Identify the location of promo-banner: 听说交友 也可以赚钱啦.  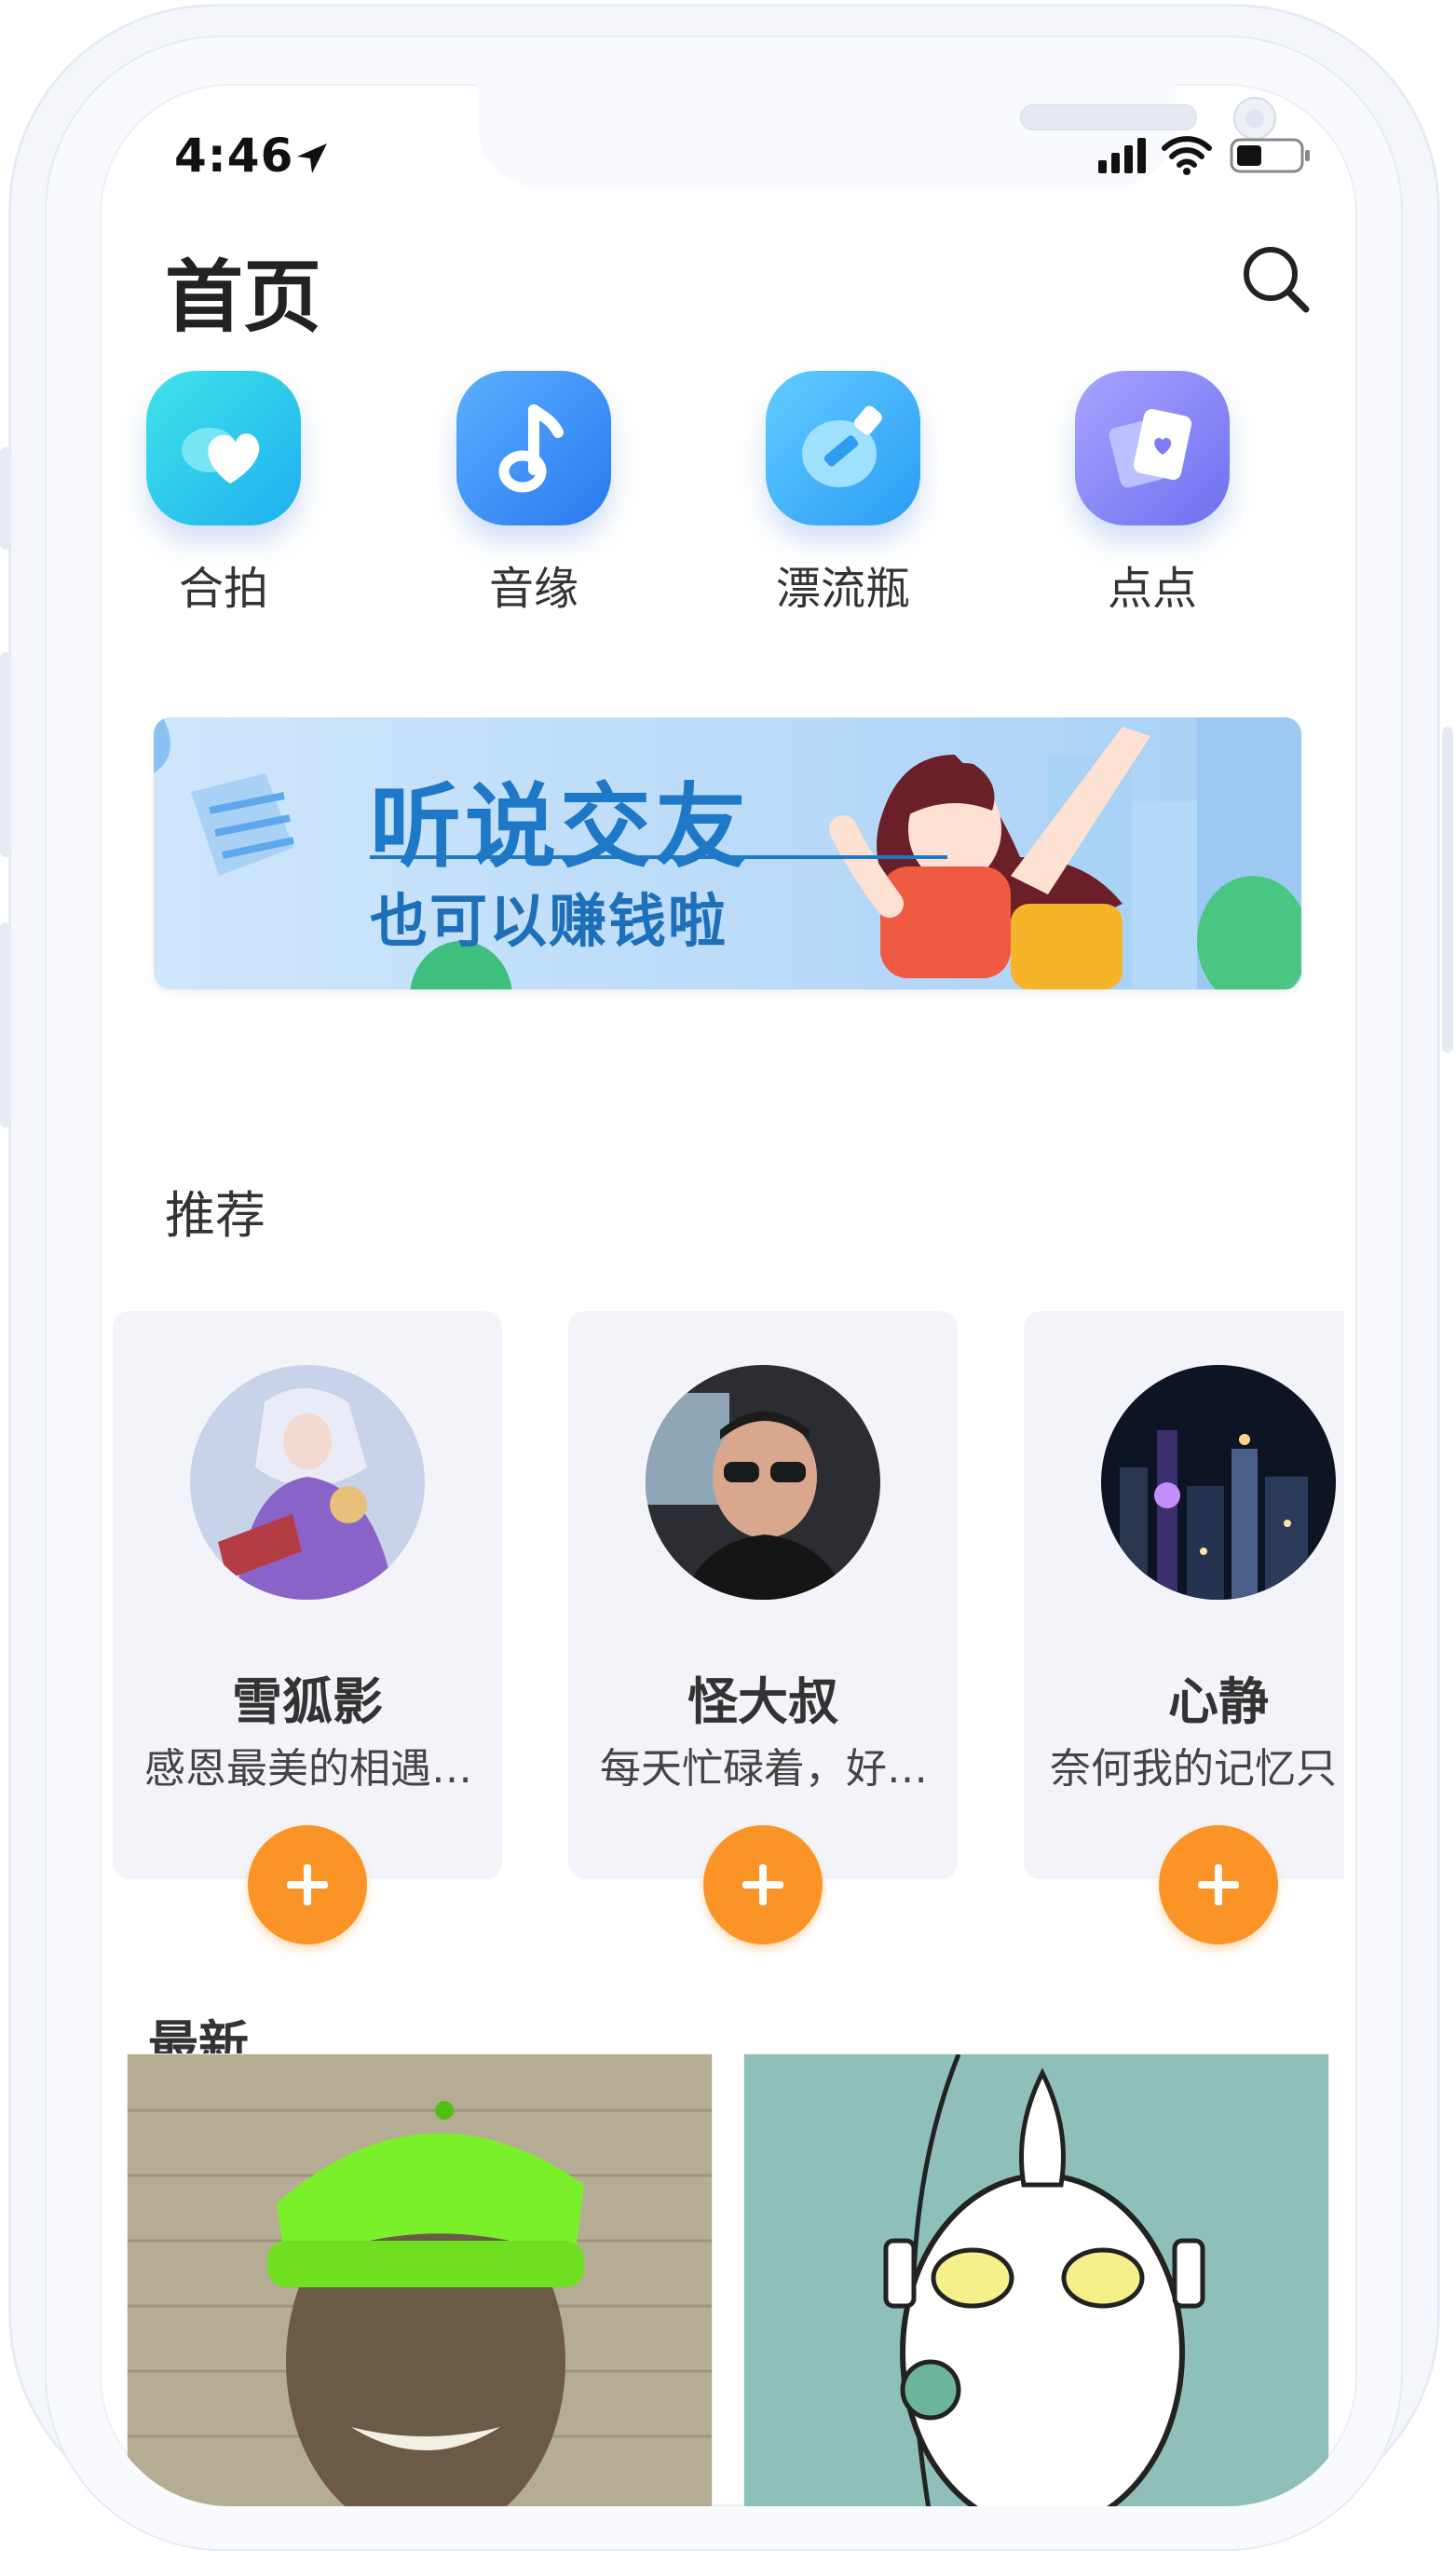
(727, 853).